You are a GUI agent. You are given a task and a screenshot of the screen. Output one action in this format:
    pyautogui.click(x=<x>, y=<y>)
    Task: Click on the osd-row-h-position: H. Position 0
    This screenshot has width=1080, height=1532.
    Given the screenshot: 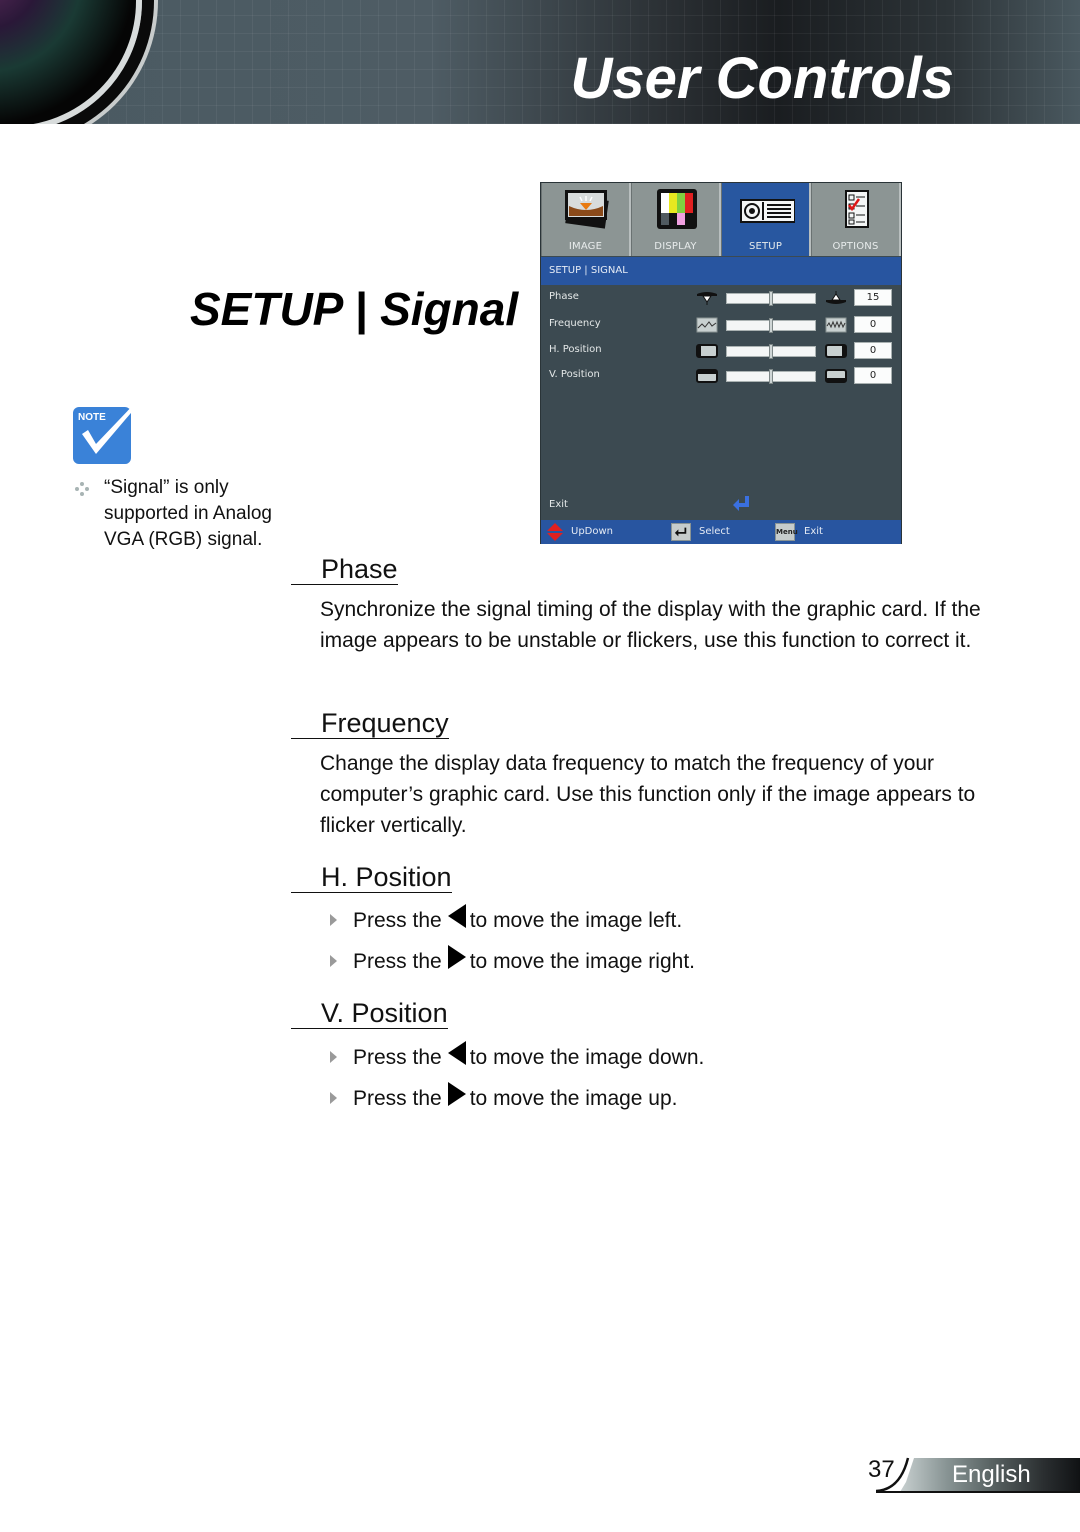 What is the action you would take?
    pyautogui.click(x=721, y=351)
    